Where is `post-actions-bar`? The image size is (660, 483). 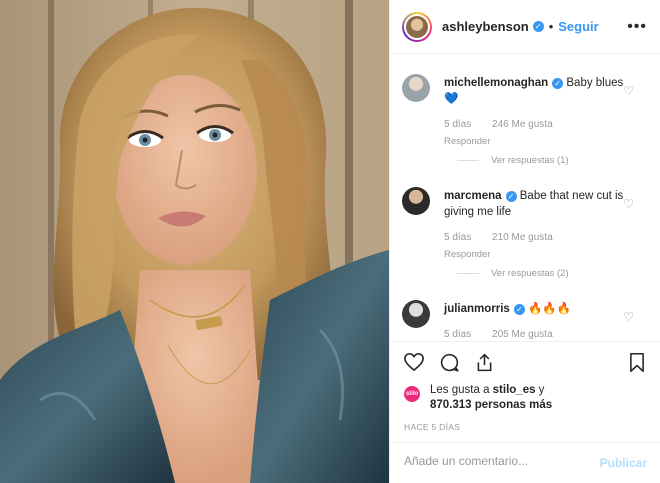 post-actions-bar is located at coordinates (525, 361).